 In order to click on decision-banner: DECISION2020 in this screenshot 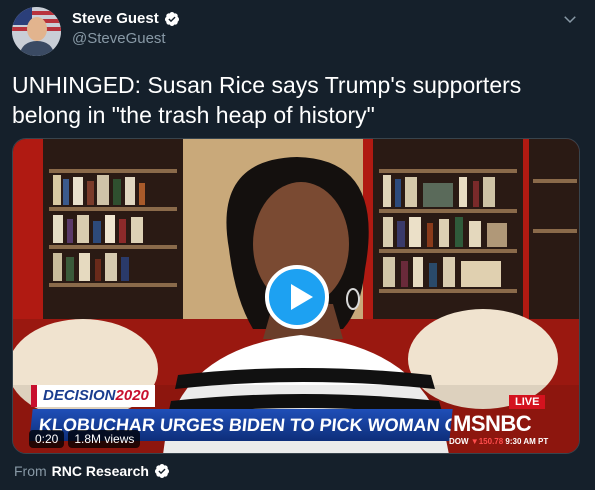, I will do `click(93, 396)`.